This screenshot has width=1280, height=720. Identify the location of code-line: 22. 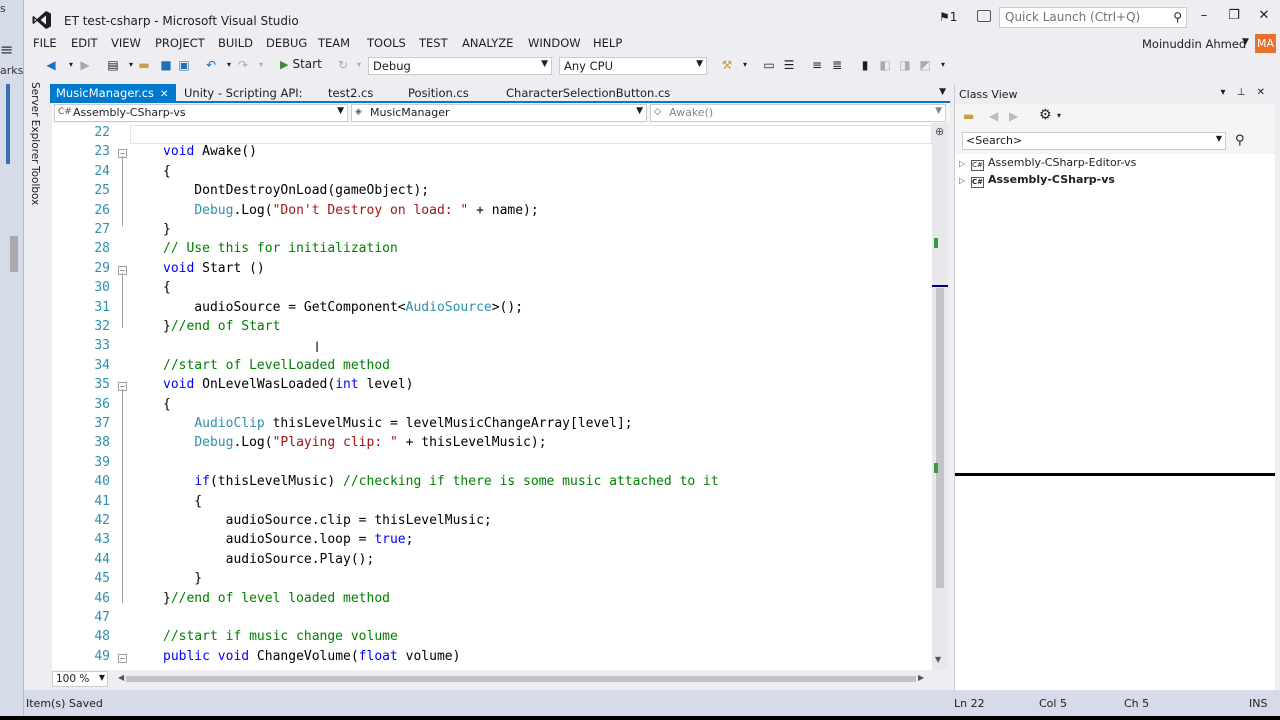
(492, 135).